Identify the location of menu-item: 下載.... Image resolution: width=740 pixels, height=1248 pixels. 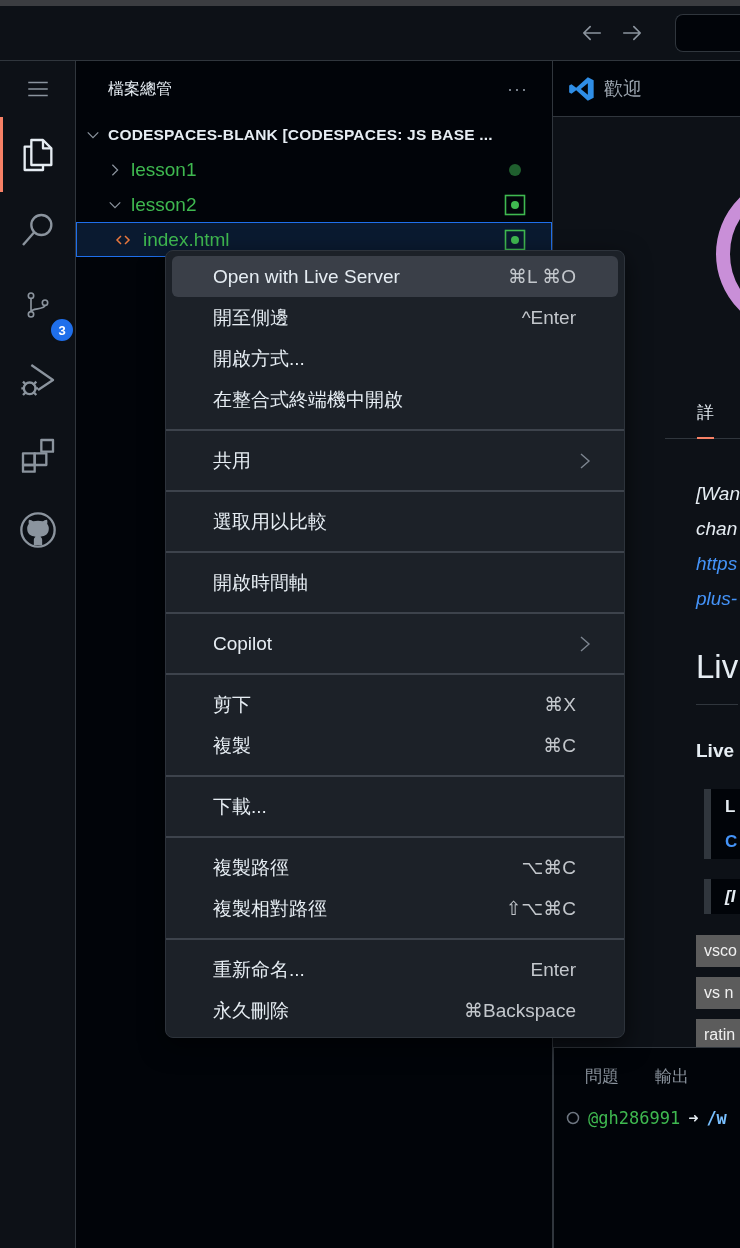
(395, 806).